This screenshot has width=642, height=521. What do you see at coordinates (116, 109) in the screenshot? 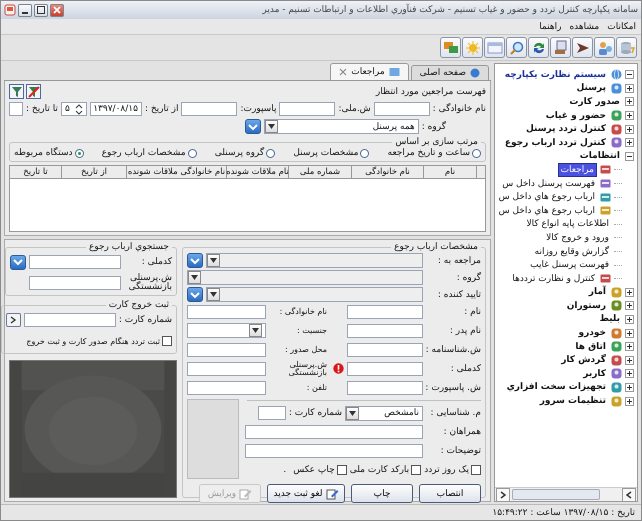
I see `date-field: ۱۳۹۷/۰۸/۱۵` at bounding box center [116, 109].